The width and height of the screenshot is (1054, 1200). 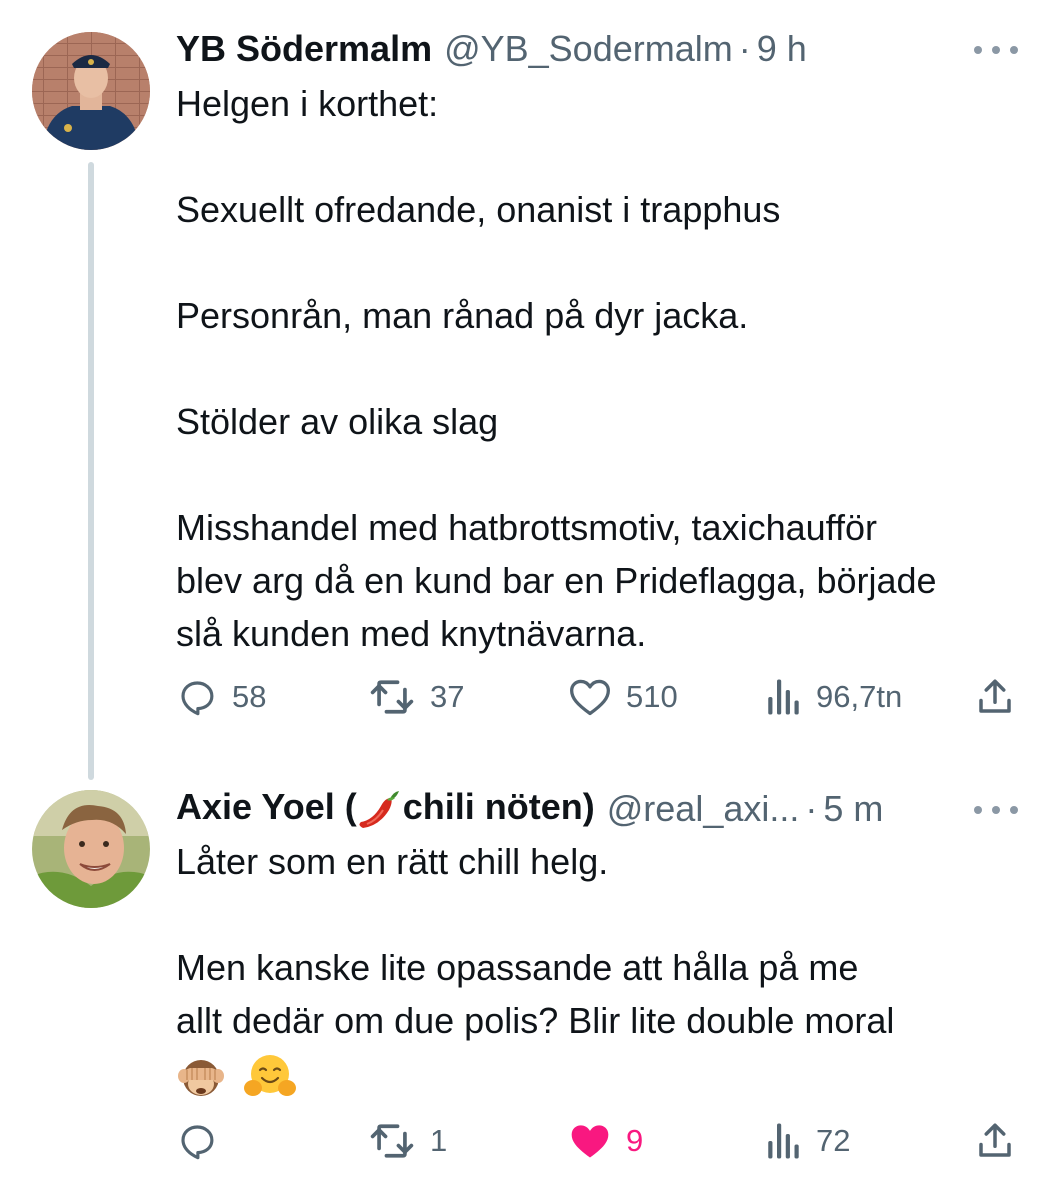 What do you see at coordinates (249, 696) in the screenshot?
I see `reply-count: 58` at bounding box center [249, 696].